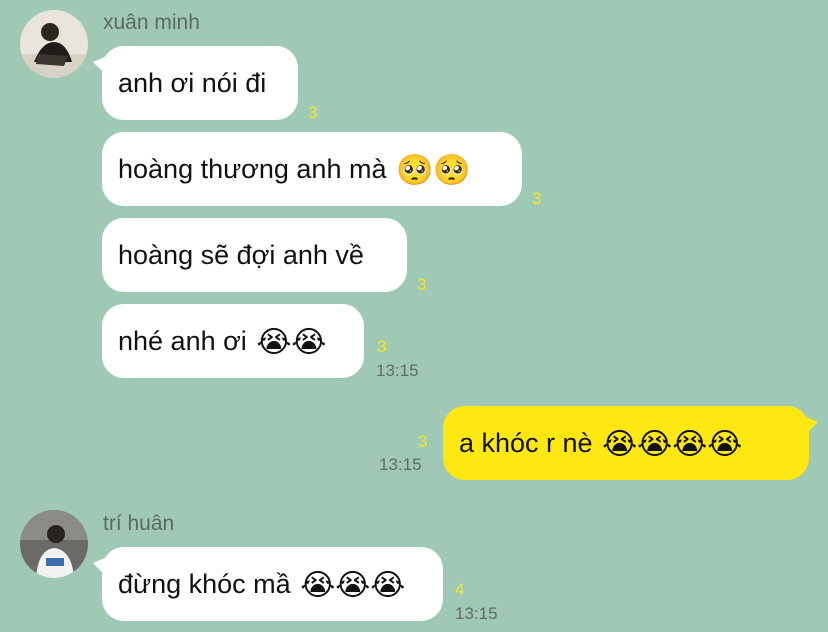 Image resolution: width=828 pixels, height=632 pixels. I want to click on crying-face-emoji-icon: 😭😭😭😭, so click(672, 444).